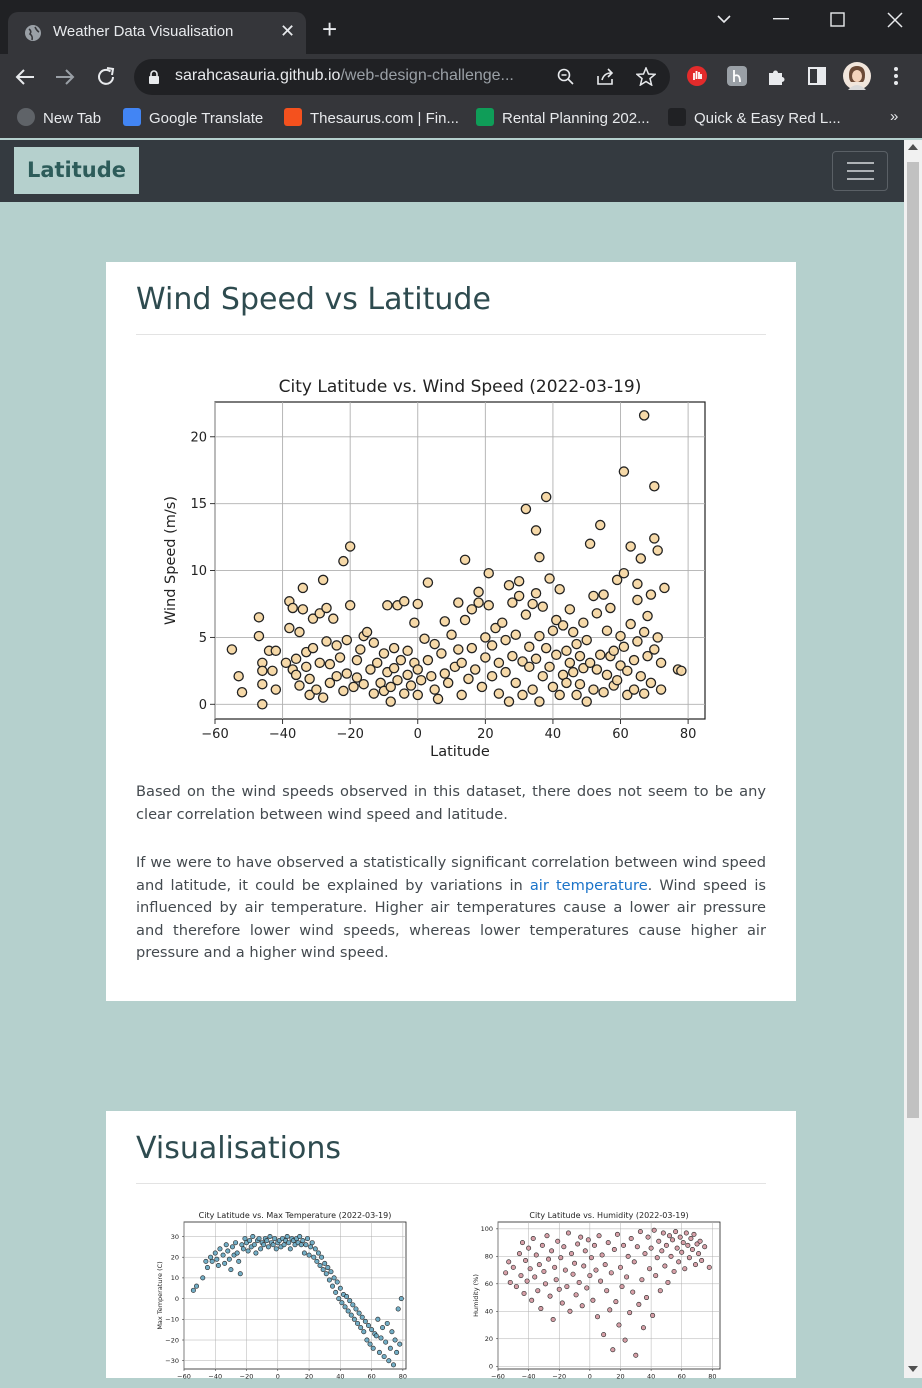  What do you see at coordinates (817, 76) in the screenshot?
I see `side-panel-icon` at bounding box center [817, 76].